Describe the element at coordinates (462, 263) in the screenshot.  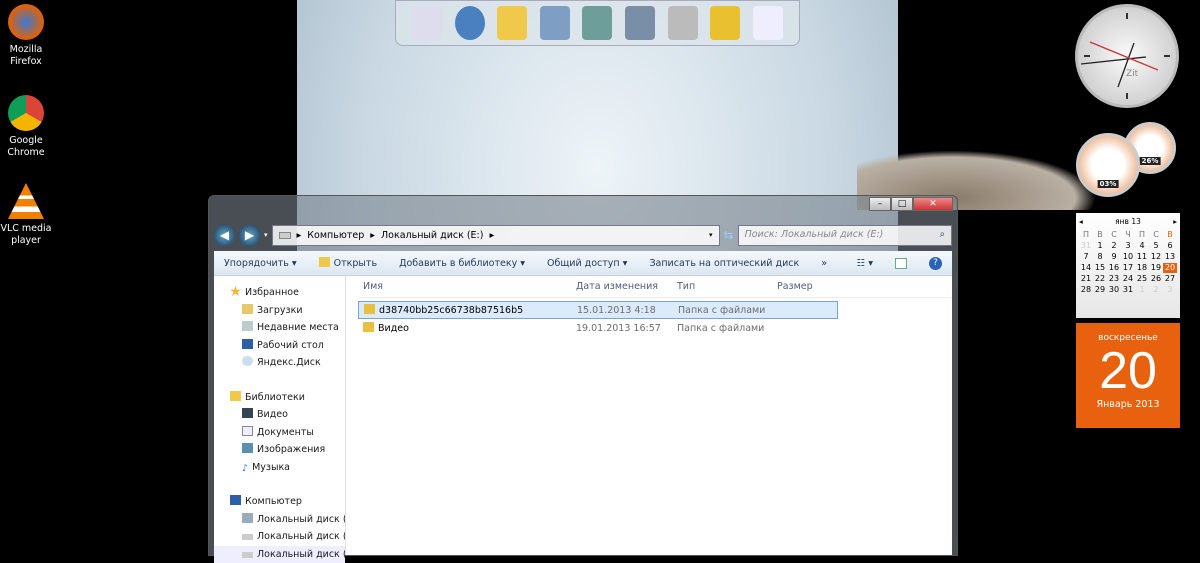
I see `add-to-library-button: Добавить в библиотеку ▾` at that location.